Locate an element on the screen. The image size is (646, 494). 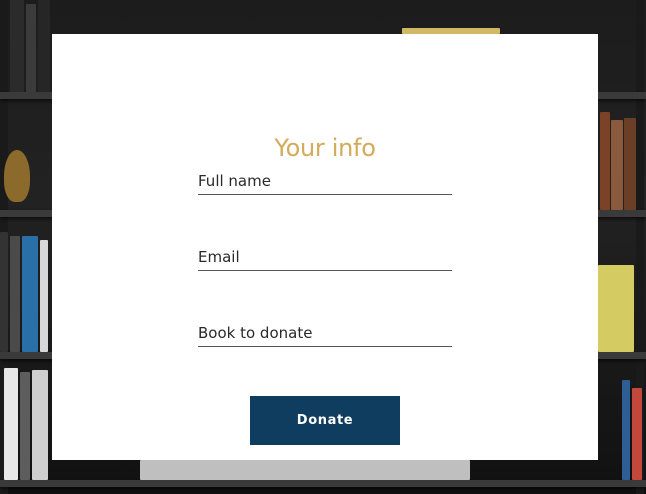
book-top is located at coordinates (305, 470).